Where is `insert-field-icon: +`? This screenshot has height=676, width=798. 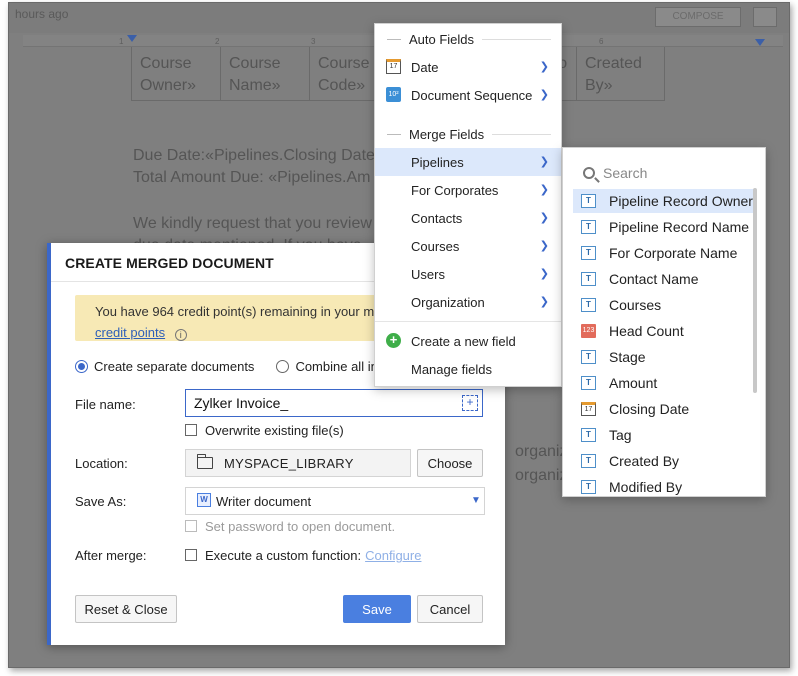 insert-field-icon: + is located at coordinates (470, 403).